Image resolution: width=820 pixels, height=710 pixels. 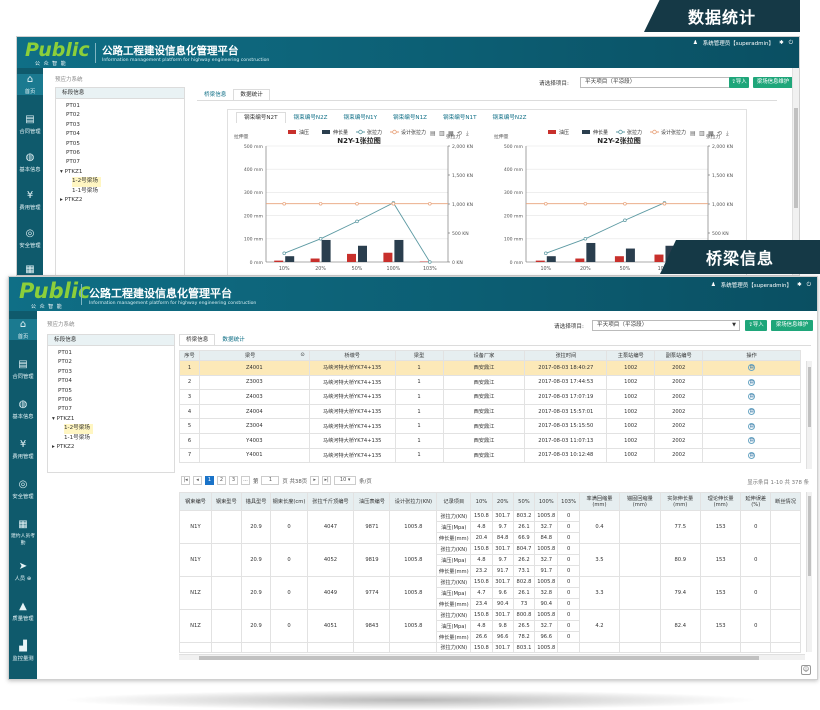 I want to click on table-scrollbar, so click(x=809, y=415).